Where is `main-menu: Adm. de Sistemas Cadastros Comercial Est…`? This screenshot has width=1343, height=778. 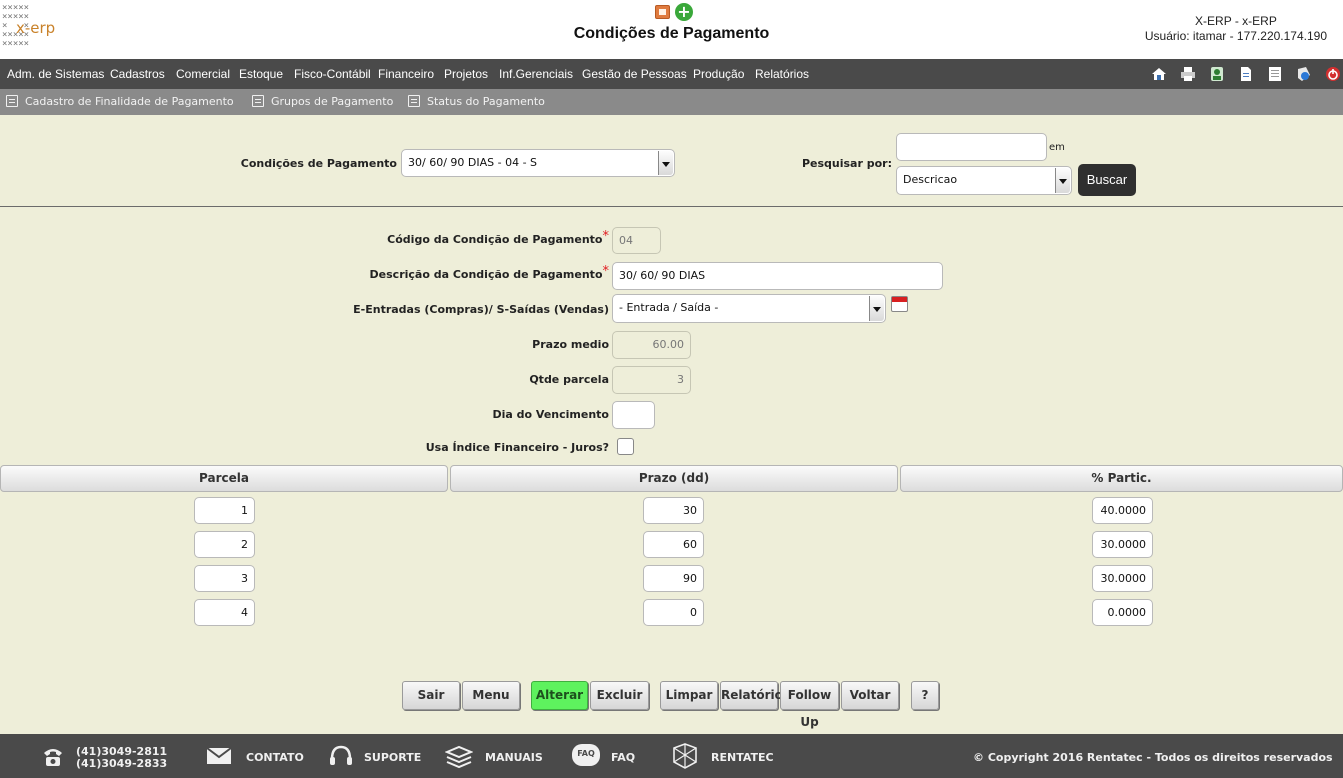 main-menu: Adm. de Sistemas Cadastros Comercial Est… is located at coordinates (671, 74).